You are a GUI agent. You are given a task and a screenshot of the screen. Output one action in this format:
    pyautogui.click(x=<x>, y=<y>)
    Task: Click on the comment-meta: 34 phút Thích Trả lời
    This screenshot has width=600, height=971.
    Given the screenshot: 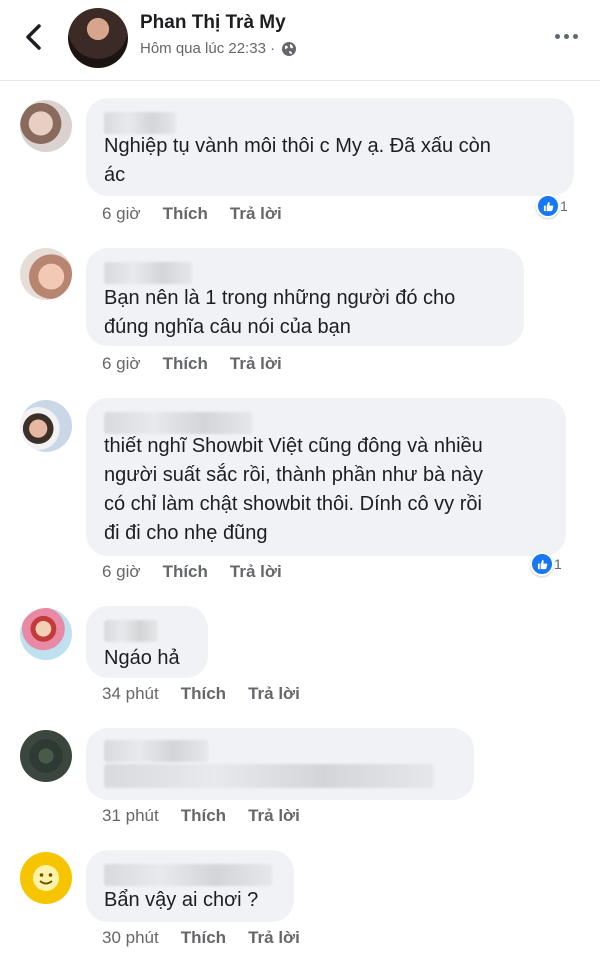 What is the action you would take?
    pyautogui.click(x=212, y=694)
    